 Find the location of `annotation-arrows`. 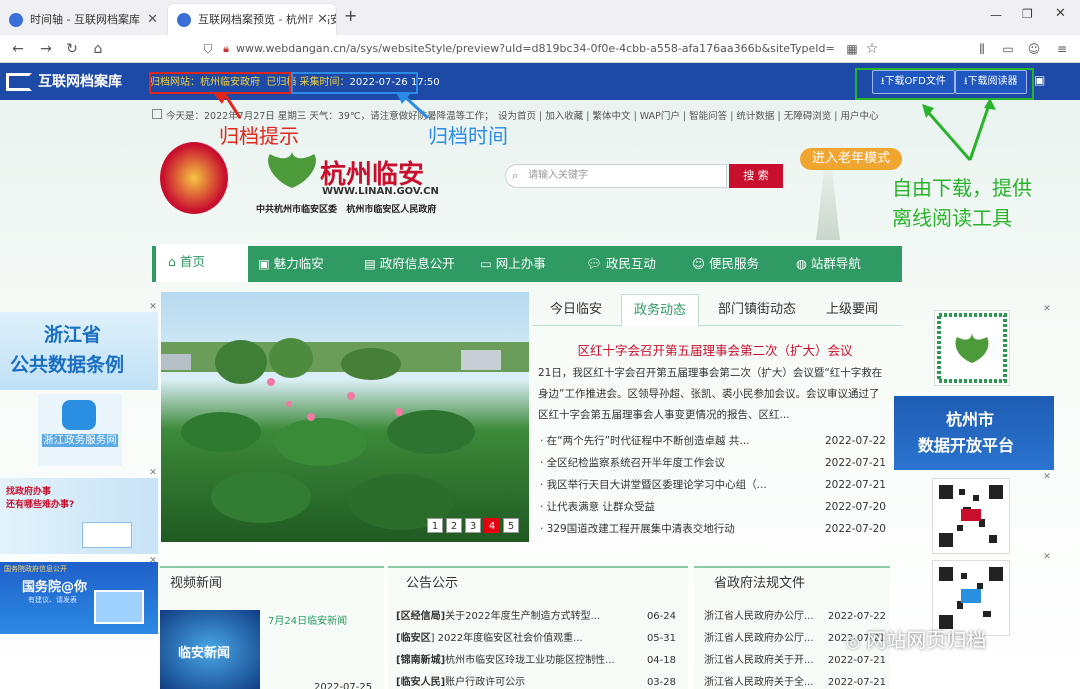

annotation-arrows is located at coordinates (605, 126).